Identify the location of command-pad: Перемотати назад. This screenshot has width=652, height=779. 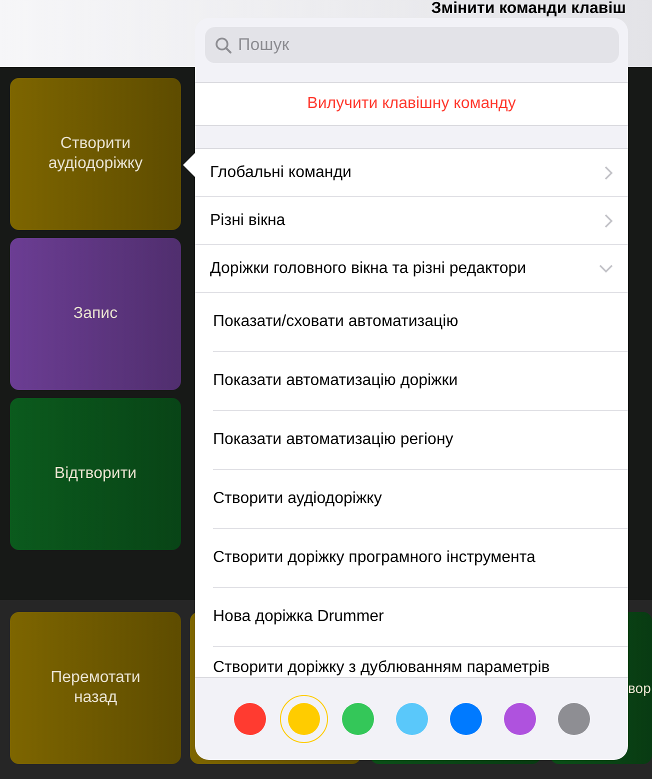
(95, 688).